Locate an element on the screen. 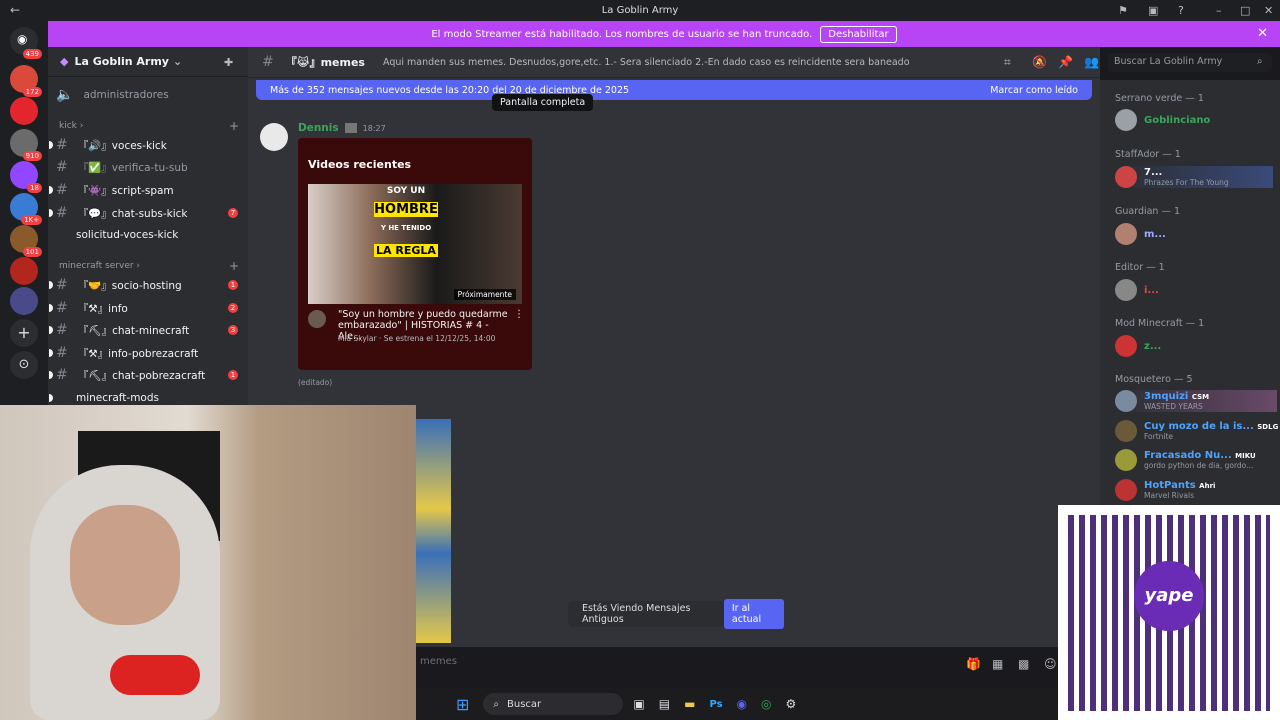 This screenshot has width=1280, height=720. channel-item: # 『🤝』socio-hosting 1 is located at coordinates (143, 285).